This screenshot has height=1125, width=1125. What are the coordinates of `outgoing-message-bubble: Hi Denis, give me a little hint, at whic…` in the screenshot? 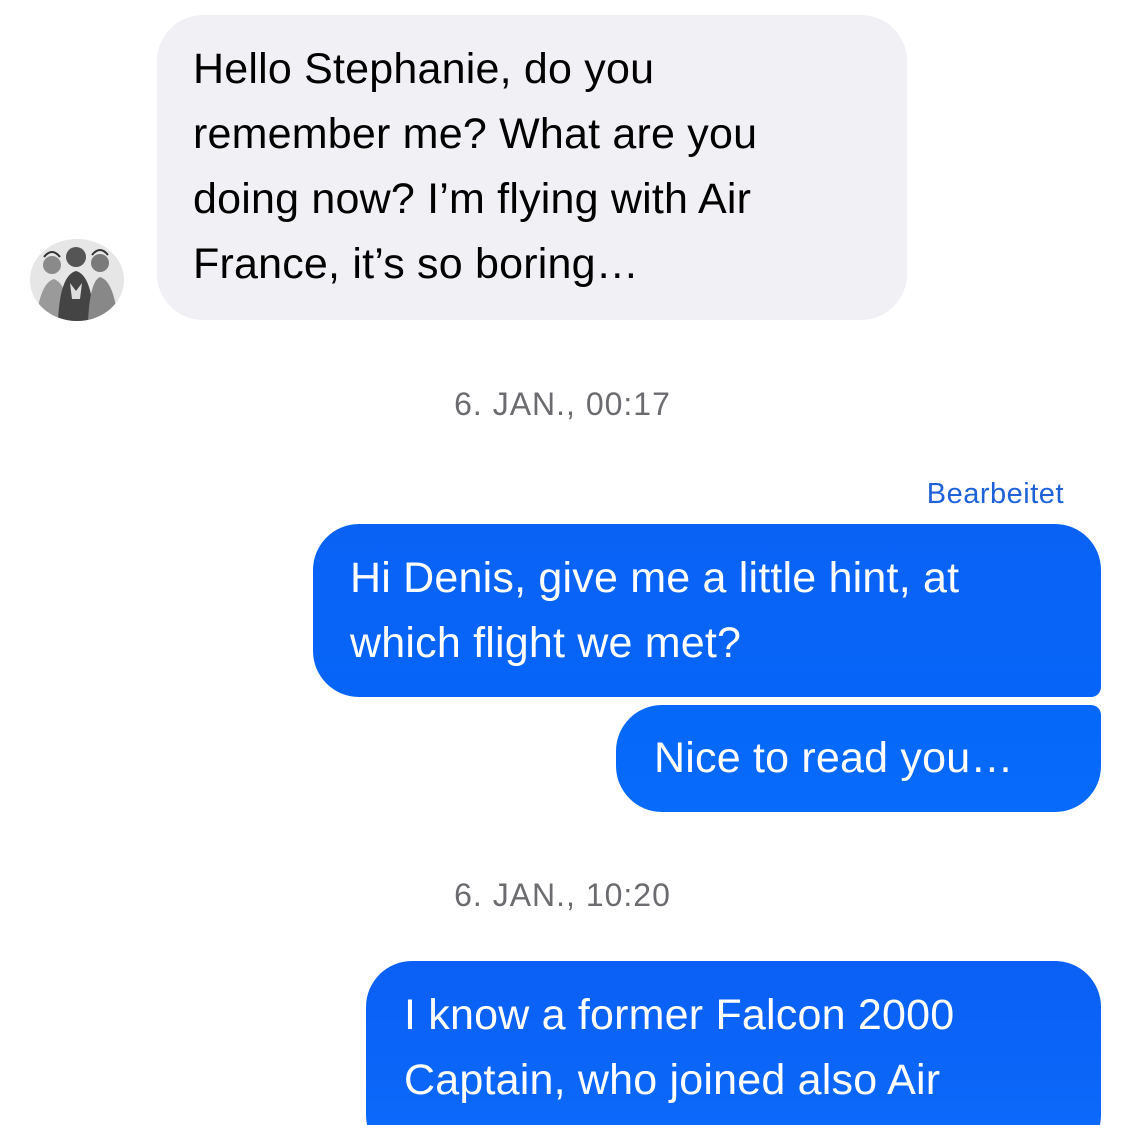 It's located at (707, 610).